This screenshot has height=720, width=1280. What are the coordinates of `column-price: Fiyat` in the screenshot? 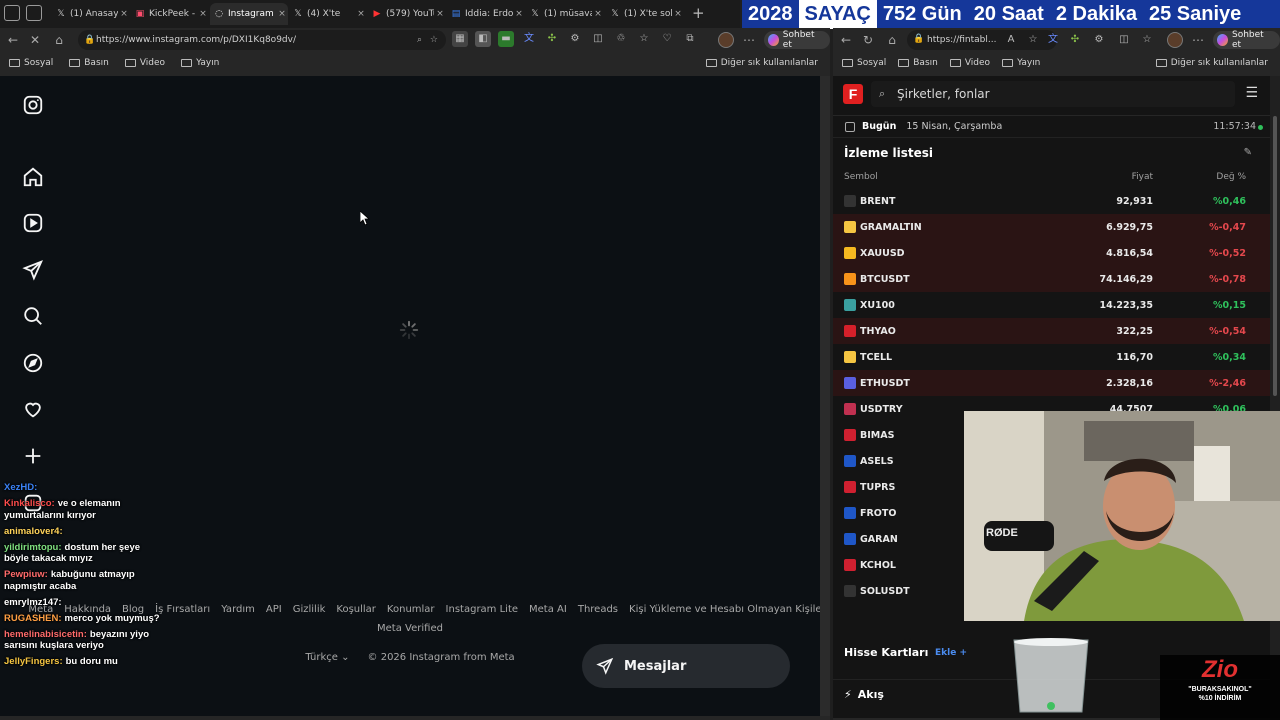 It's located at (1142, 177).